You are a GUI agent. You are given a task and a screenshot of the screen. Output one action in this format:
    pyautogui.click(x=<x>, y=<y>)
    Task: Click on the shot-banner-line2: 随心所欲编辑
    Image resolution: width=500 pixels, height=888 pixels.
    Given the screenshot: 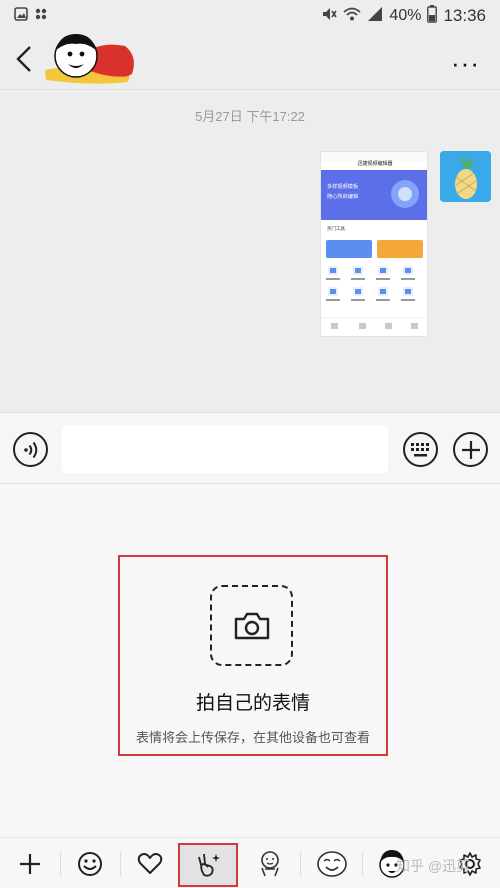 What is the action you would take?
    pyautogui.click(x=342, y=196)
    